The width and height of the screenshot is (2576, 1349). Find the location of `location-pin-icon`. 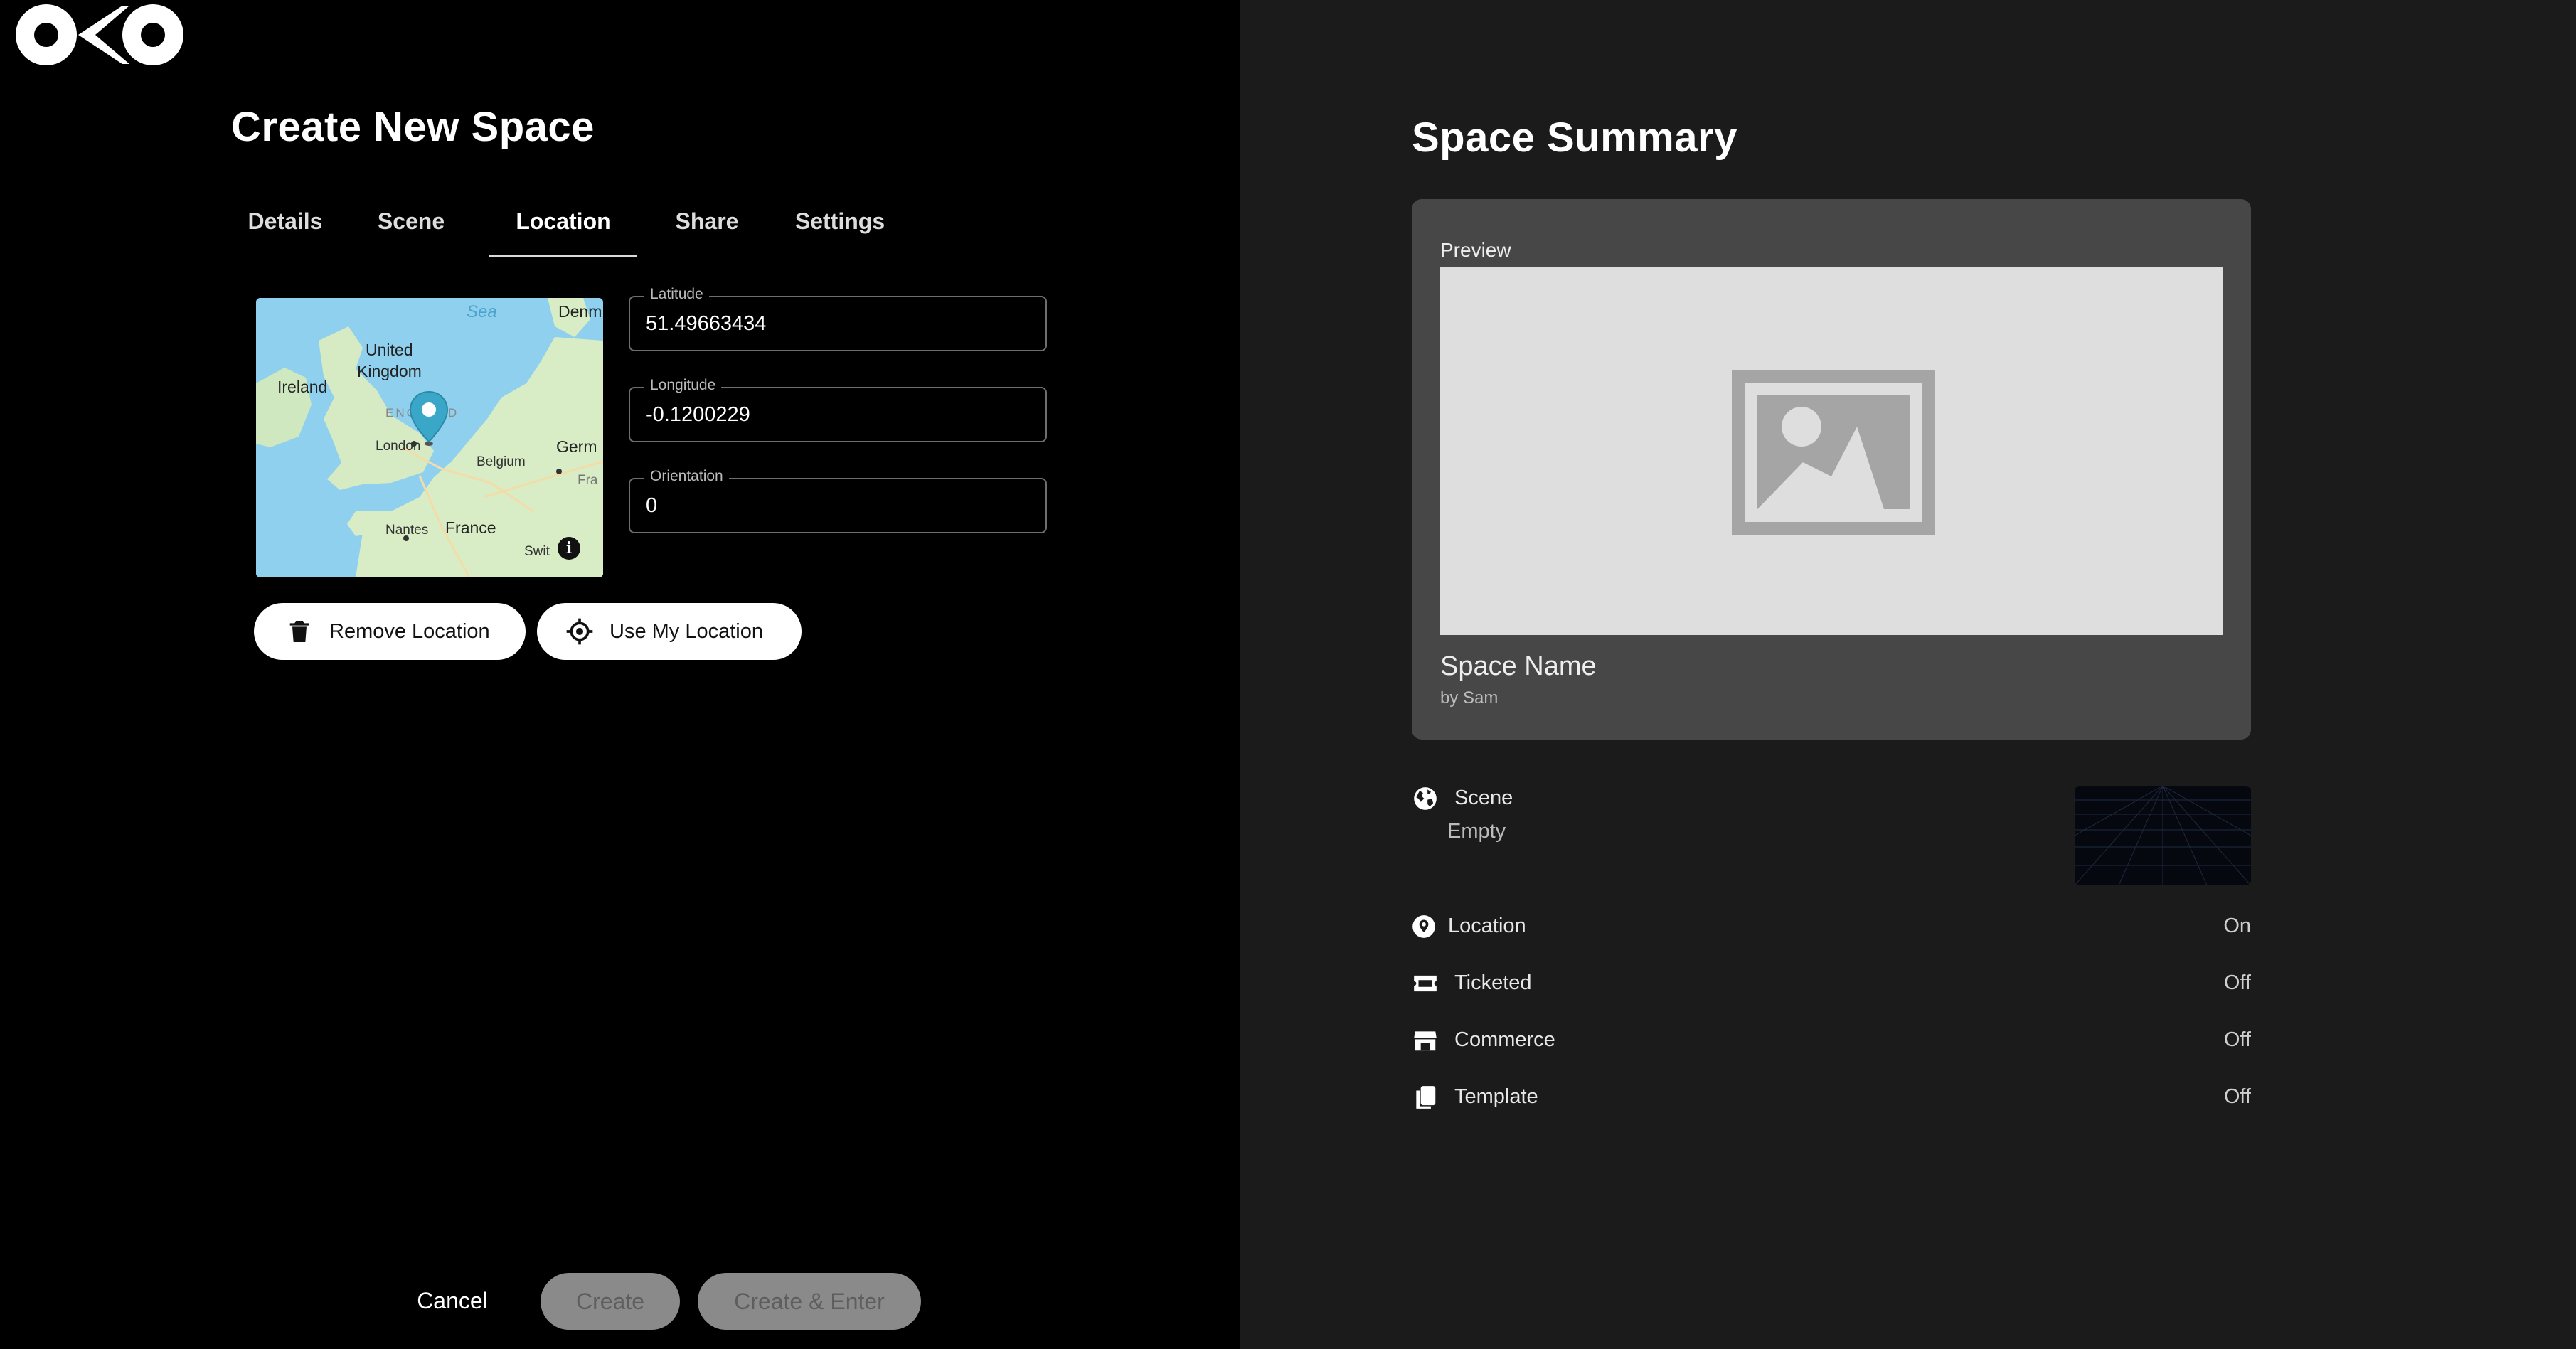

location-pin-icon is located at coordinates (1423, 926).